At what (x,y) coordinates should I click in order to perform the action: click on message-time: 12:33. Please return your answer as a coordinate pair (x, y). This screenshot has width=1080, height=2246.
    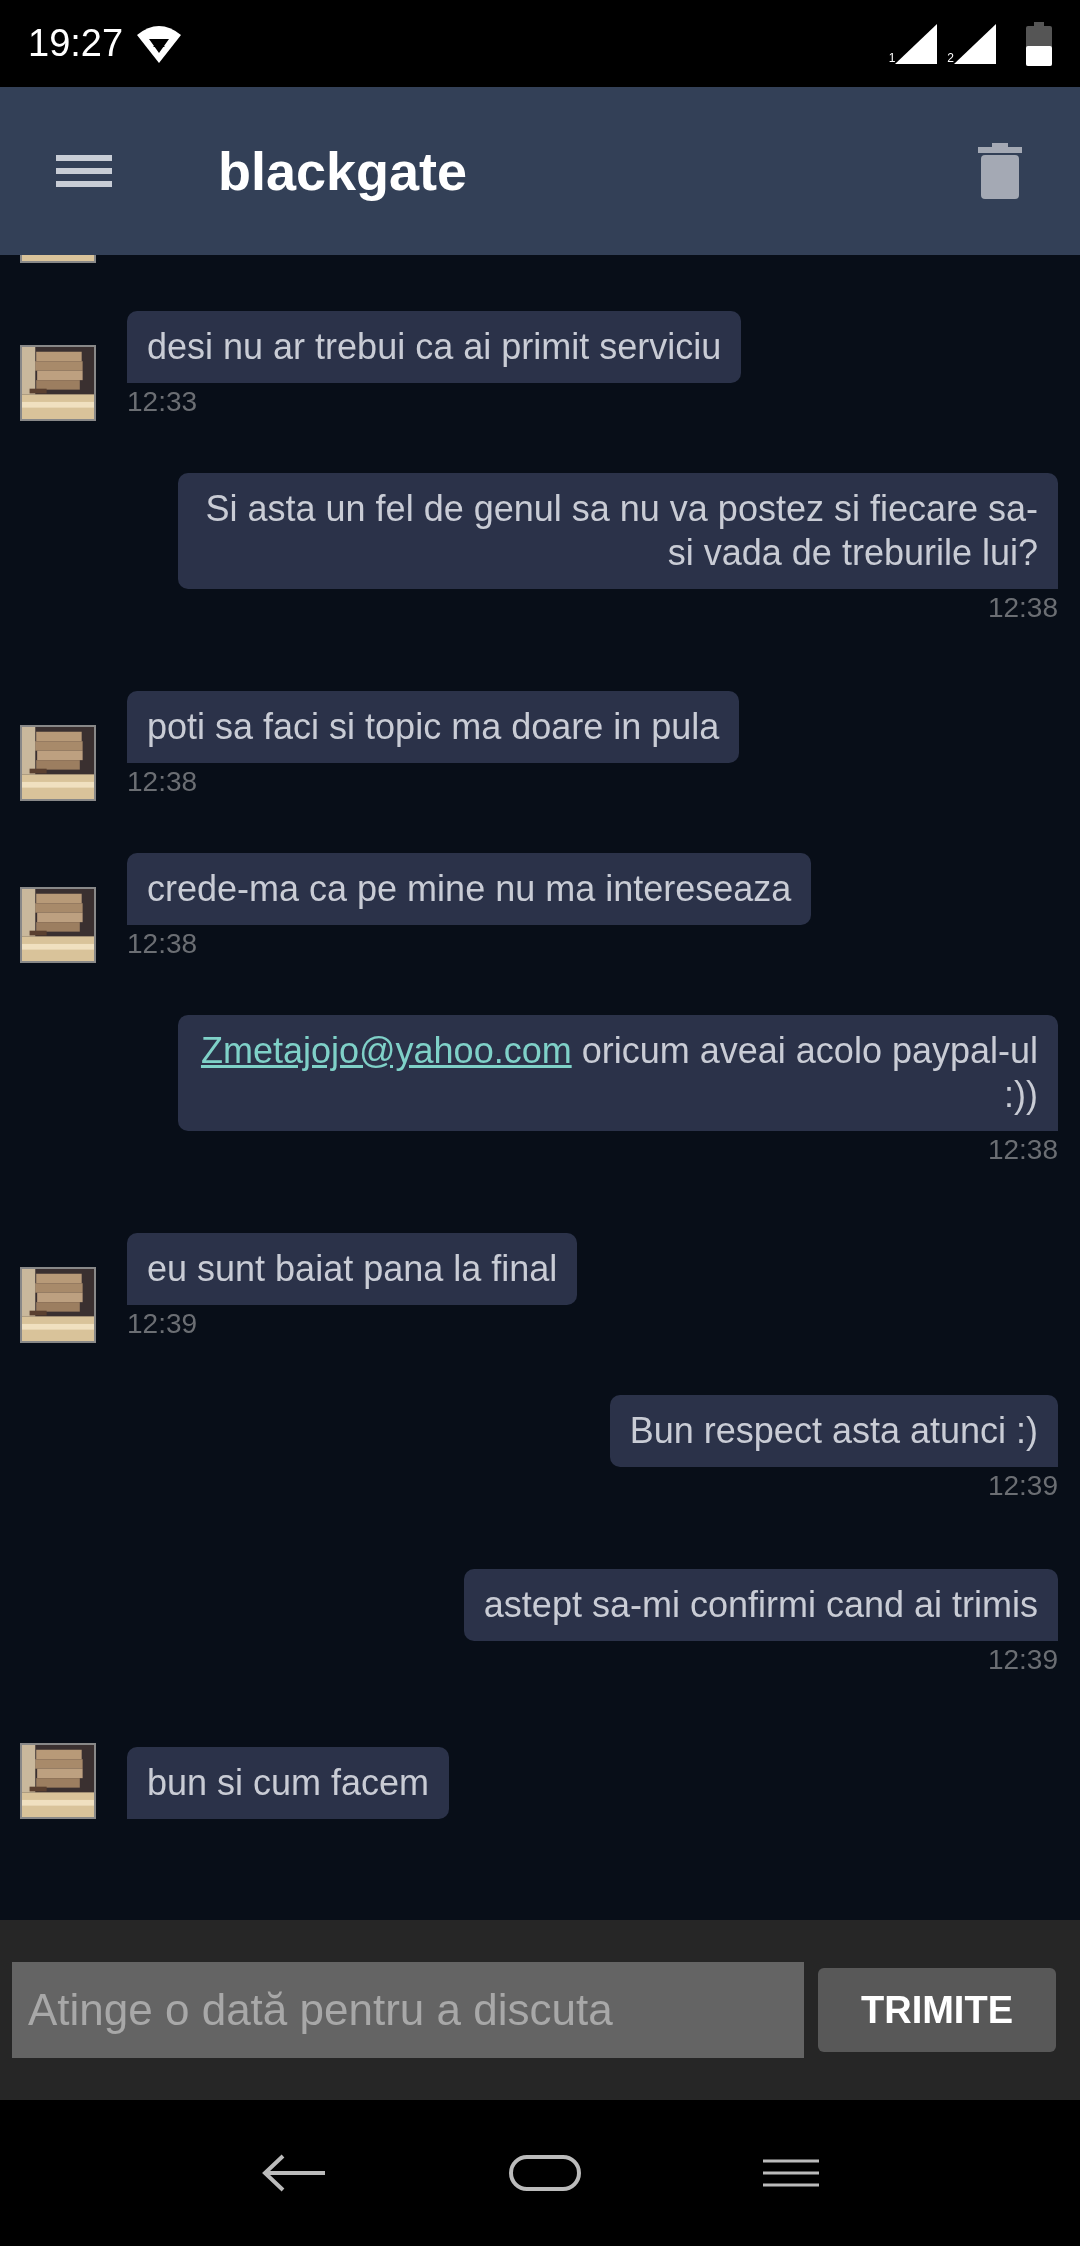
    Looking at the image, I should click on (162, 402).